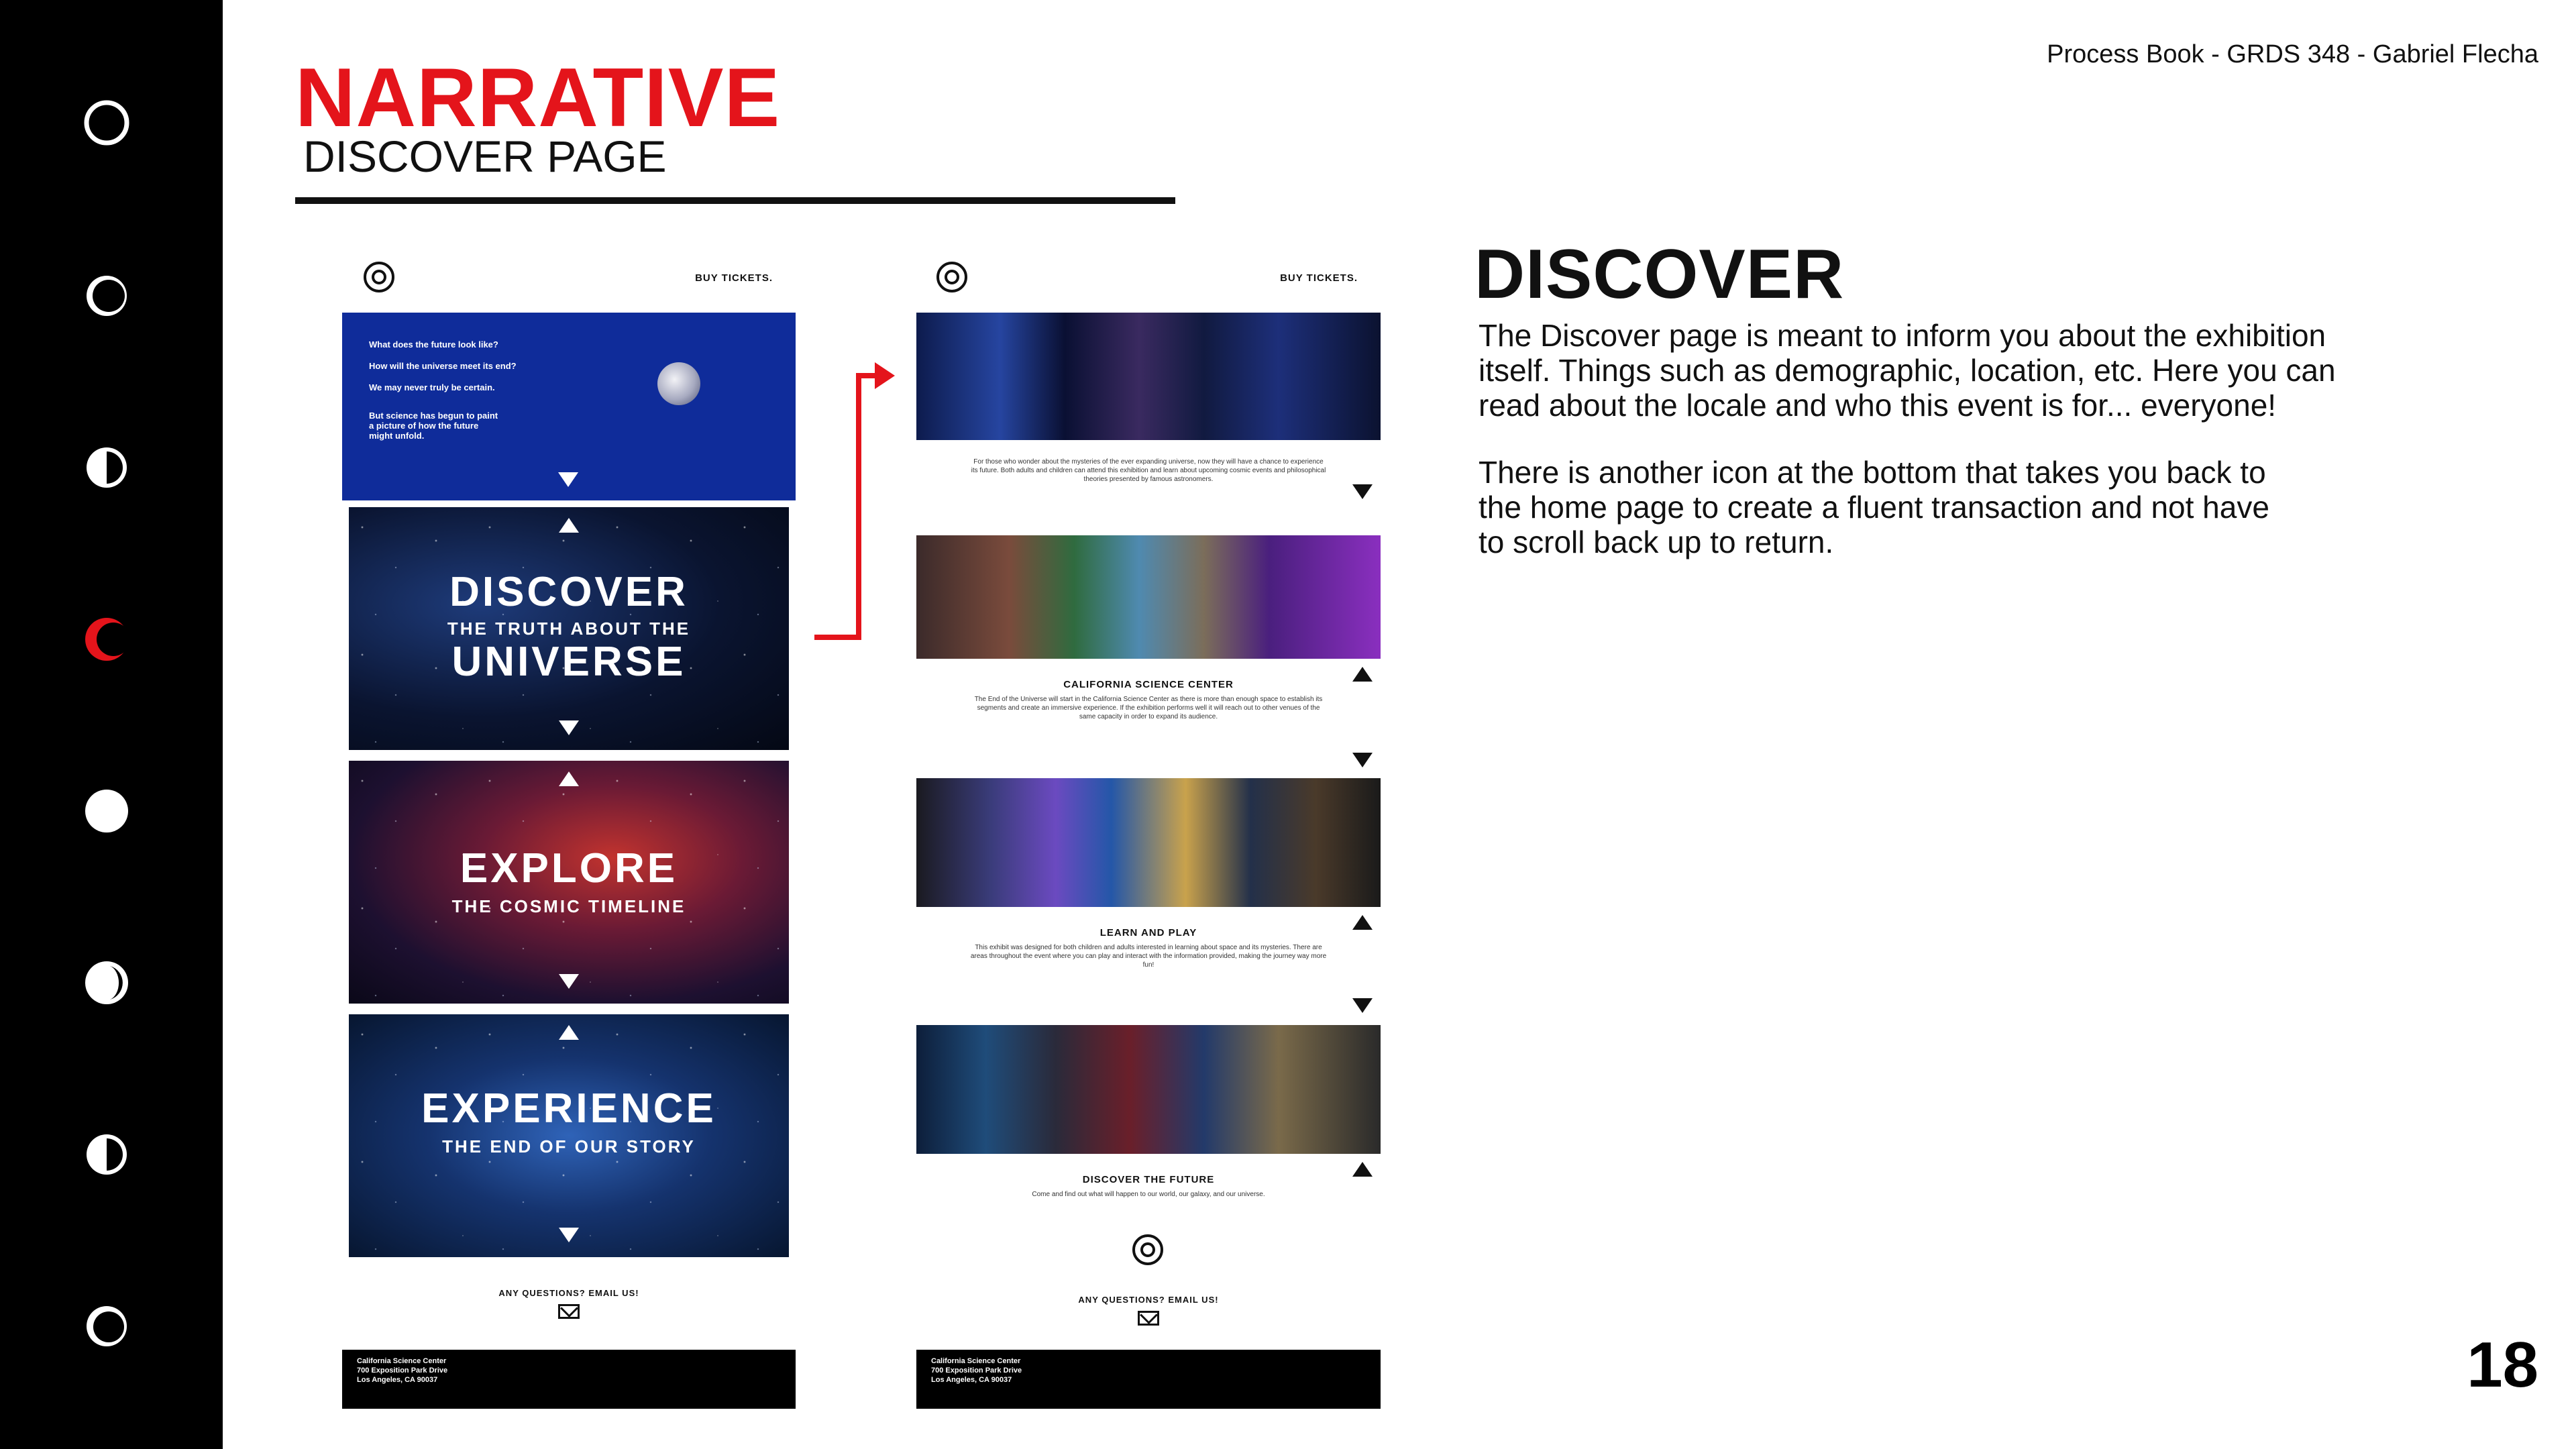 This screenshot has width=2576, height=1449. I want to click on title-divider, so click(735, 200).